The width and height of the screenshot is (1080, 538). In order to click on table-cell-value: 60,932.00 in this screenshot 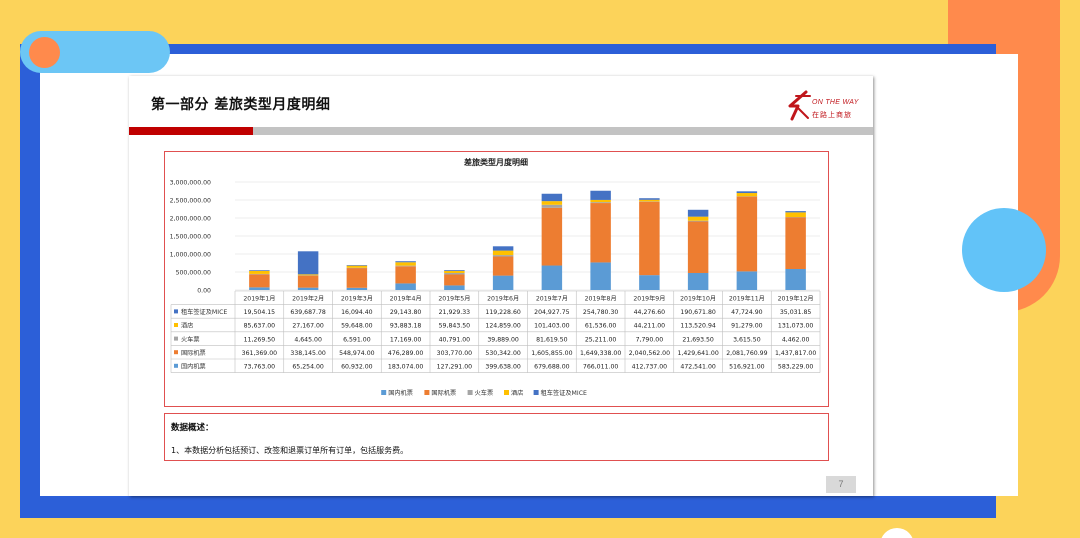, I will do `click(357, 367)`.